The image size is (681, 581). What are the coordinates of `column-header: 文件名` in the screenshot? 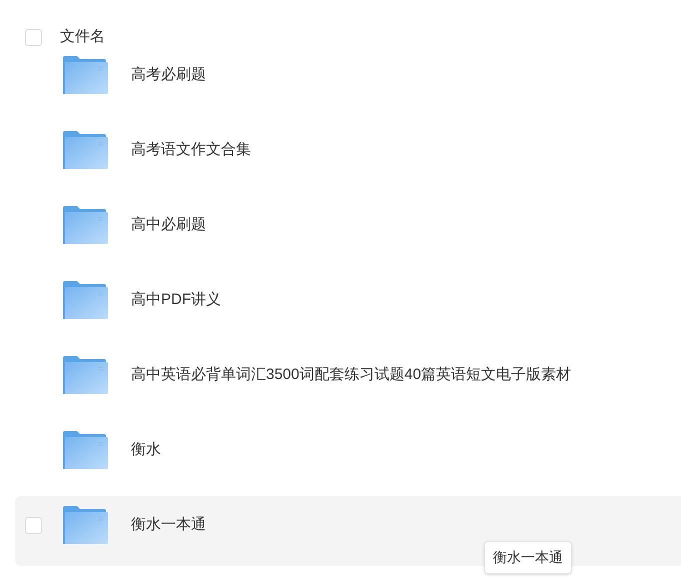 It's located at (82, 37).